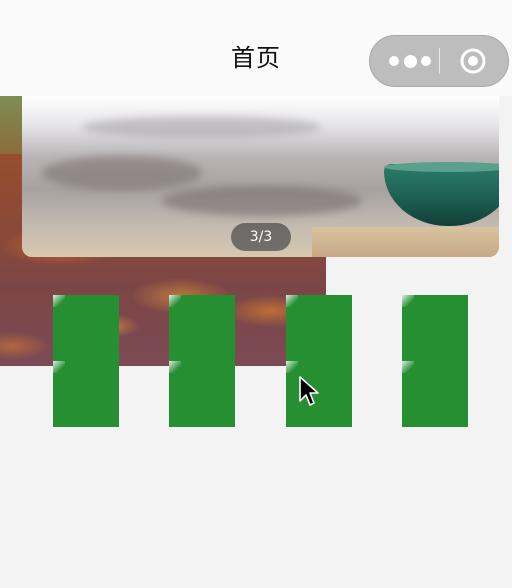  What do you see at coordinates (11, 125) in the screenshot?
I see `background-photo-edge` at bounding box center [11, 125].